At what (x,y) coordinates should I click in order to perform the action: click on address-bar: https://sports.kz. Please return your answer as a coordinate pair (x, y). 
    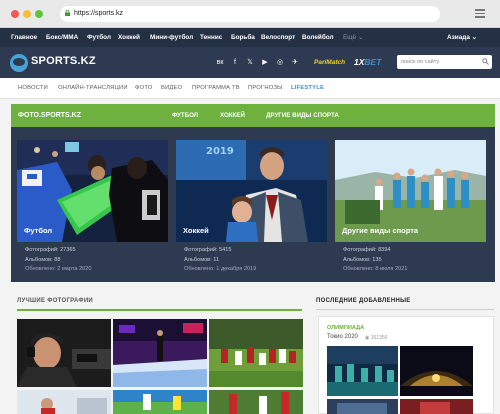
    Looking at the image, I should click on (250, 14).